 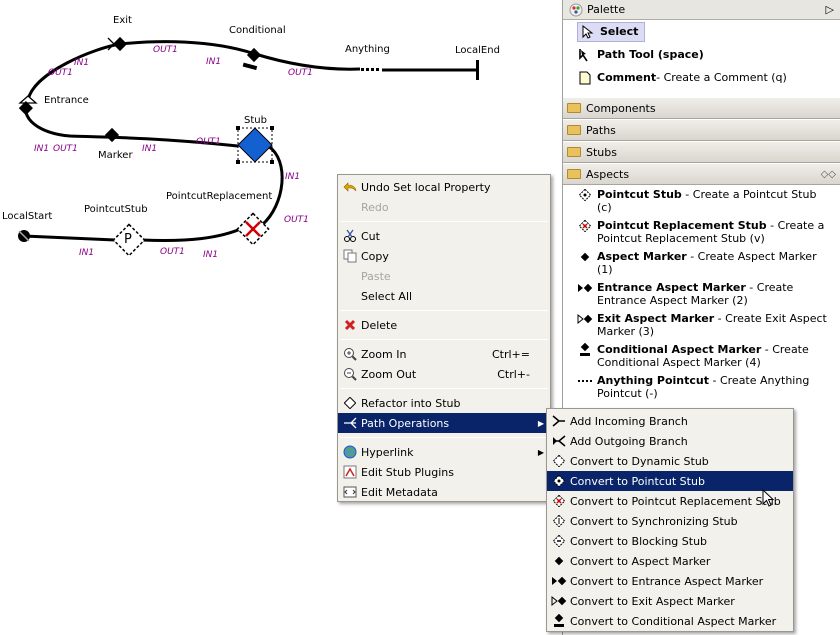 What do you see at coordinates (370, 69) in the screenshot?
I see `anything-pointcut-icon` at bounding box center [370, 69].